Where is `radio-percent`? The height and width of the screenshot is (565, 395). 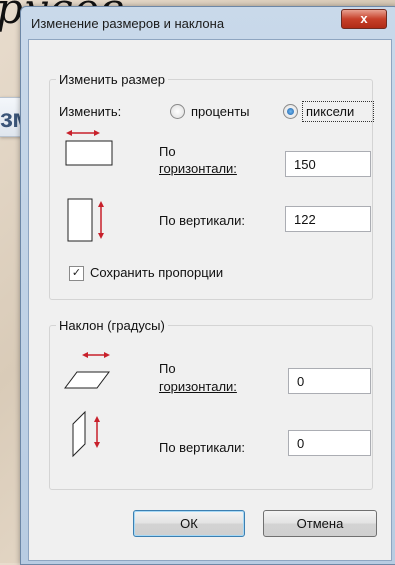 radio-percent is located at coordinates (177, 111).